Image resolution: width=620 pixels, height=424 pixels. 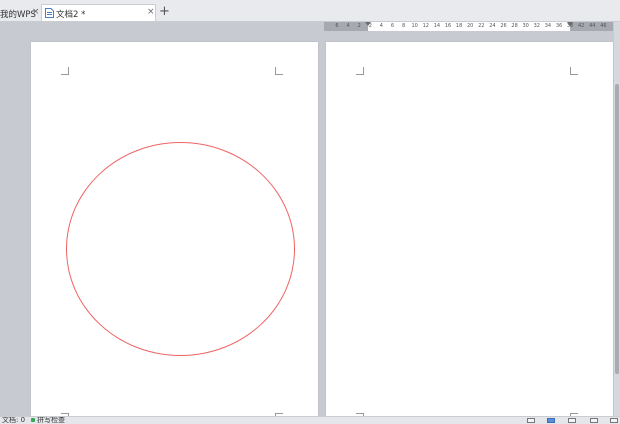 I want to click on ruler-number: 14, so click(x=437, y=26).